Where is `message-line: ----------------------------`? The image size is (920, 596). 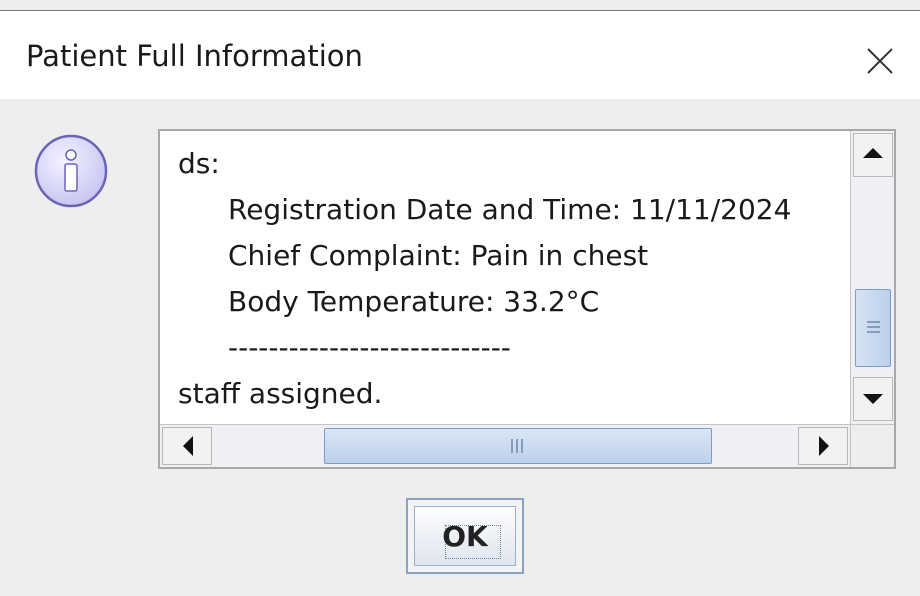
message-line: ---------------------------- is located at coordinates (369, 347).